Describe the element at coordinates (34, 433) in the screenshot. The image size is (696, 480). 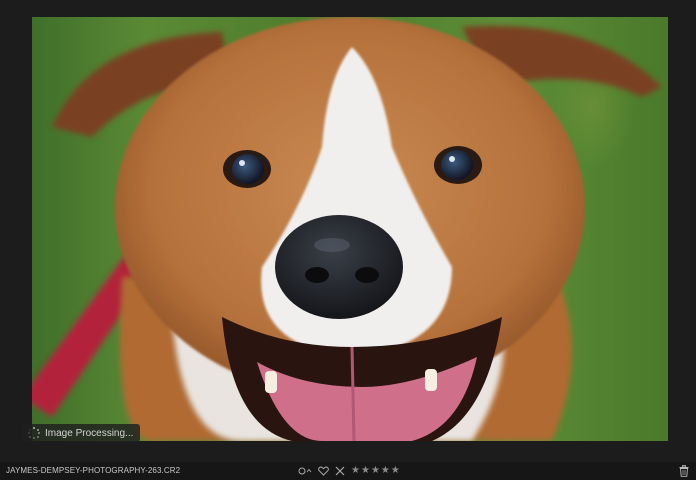
I see `loading-spinner-icon` at that location.